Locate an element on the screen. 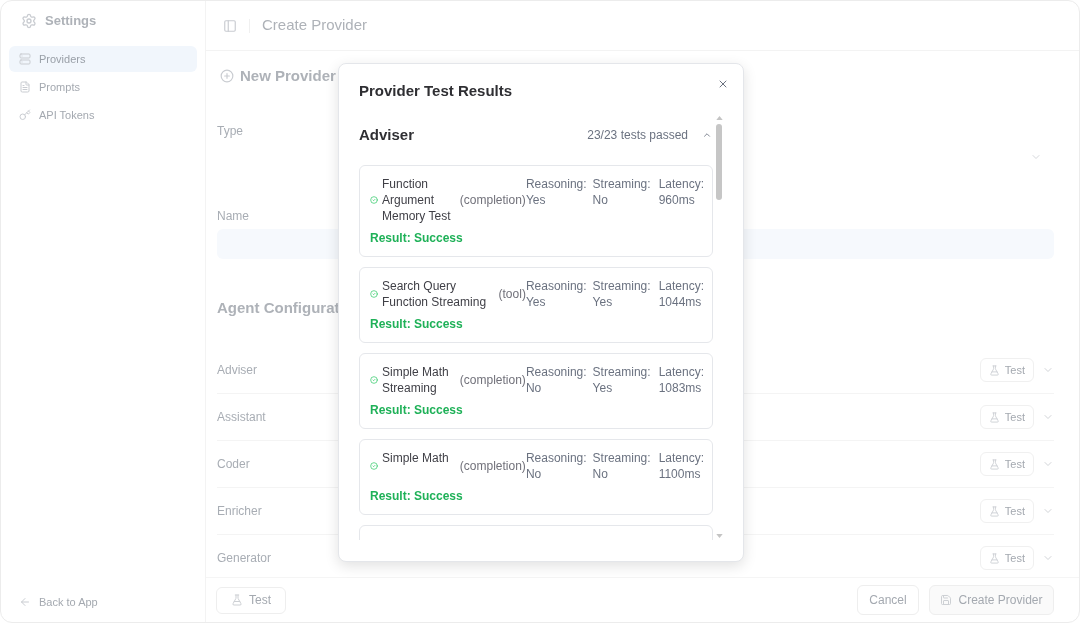  test-name: Simple Math is located at coordinates (416, 458).